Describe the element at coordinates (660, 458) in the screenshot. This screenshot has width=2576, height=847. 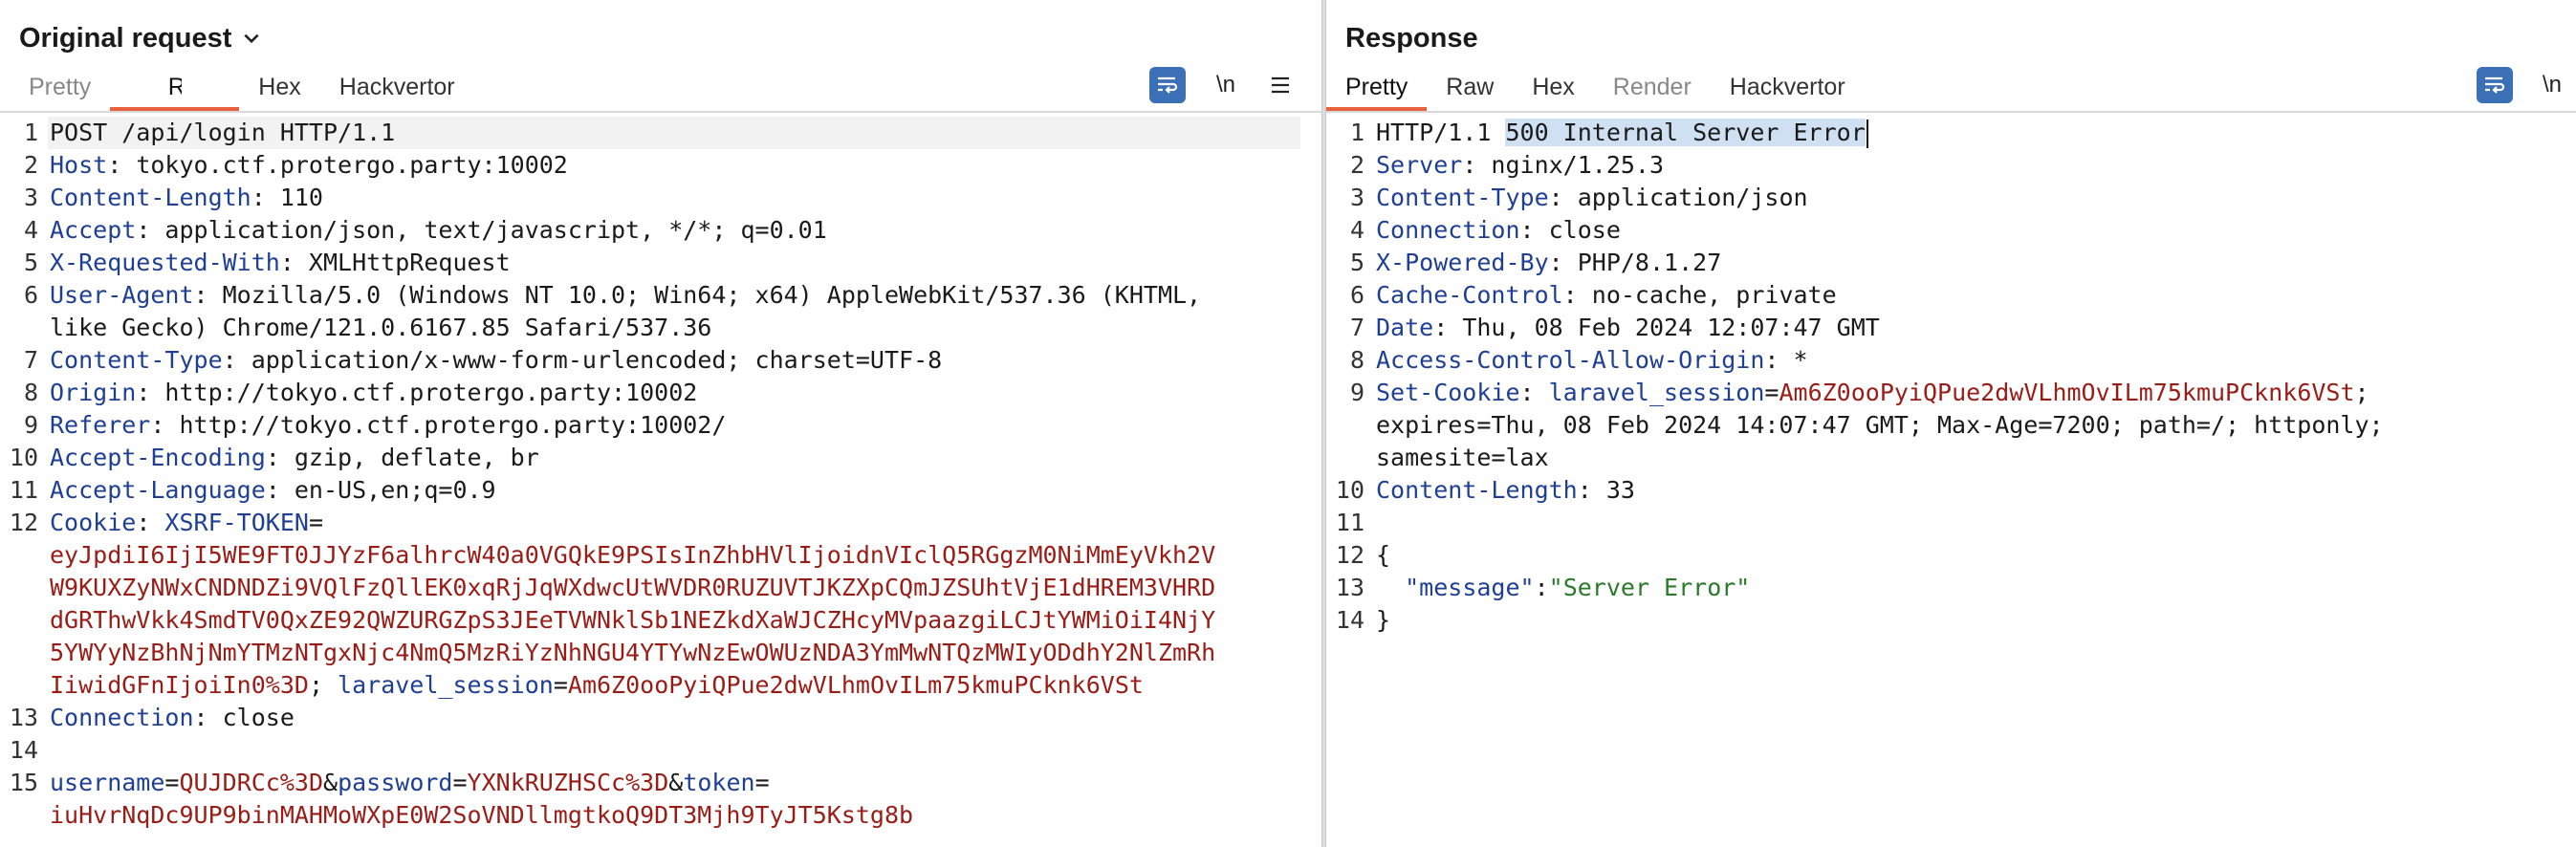
I see `code-line: 10 Accept-Encoding: gzip, deflate, br` at that location.